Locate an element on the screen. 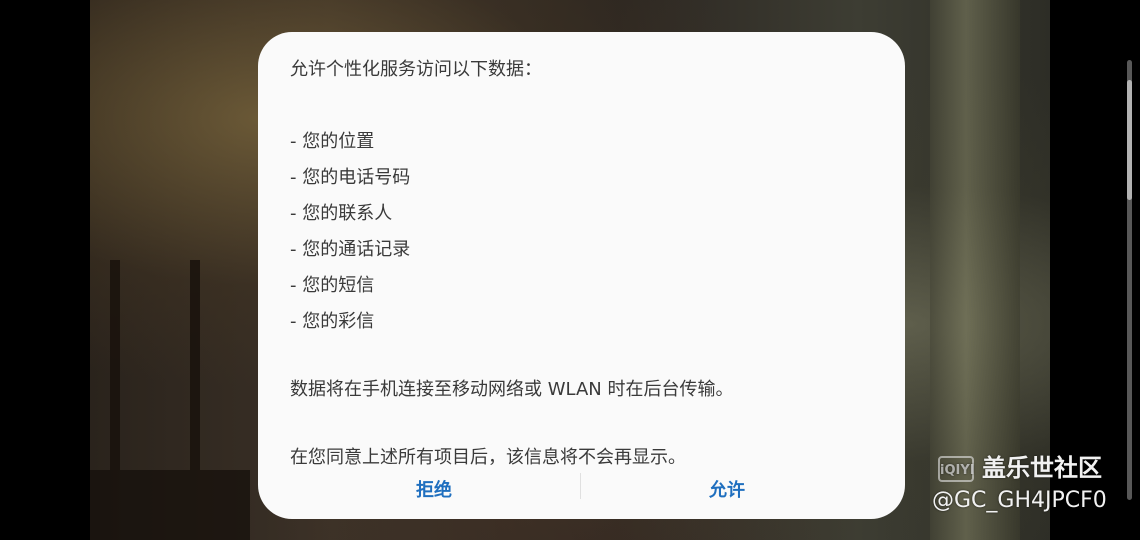 This screenshot has width=1140, height=540. background-chair is located at coordinates (155, 365).